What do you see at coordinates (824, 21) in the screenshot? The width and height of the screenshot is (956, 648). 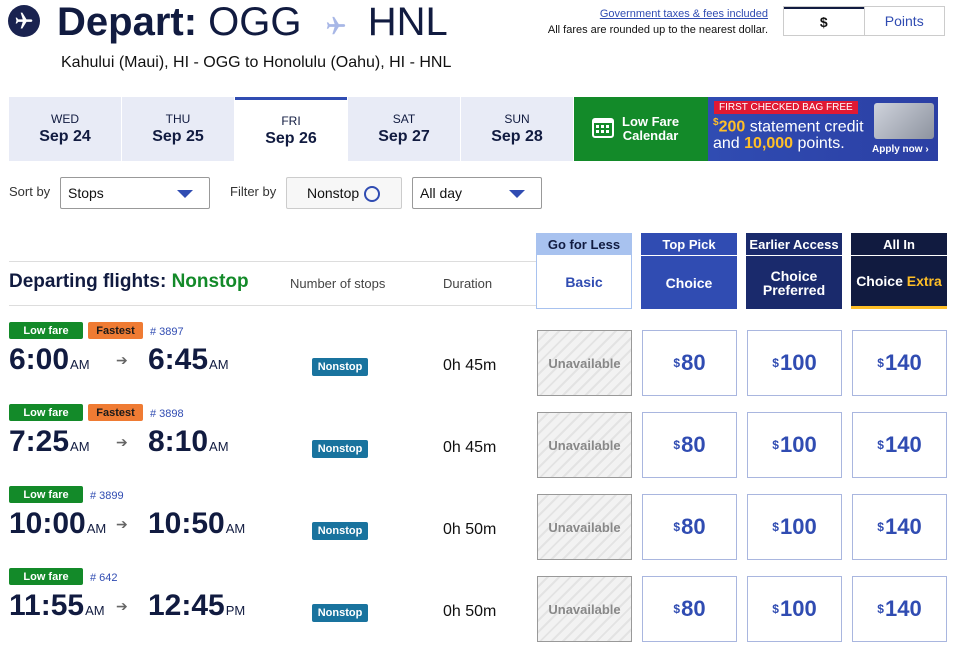 I see `currency-dollar-option: $` at bounding box center [824, 21].